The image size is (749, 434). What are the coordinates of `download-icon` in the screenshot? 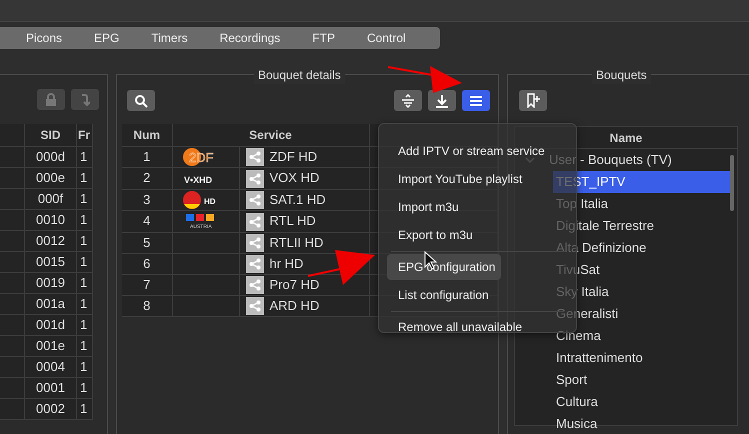 It's located at (442, 101).